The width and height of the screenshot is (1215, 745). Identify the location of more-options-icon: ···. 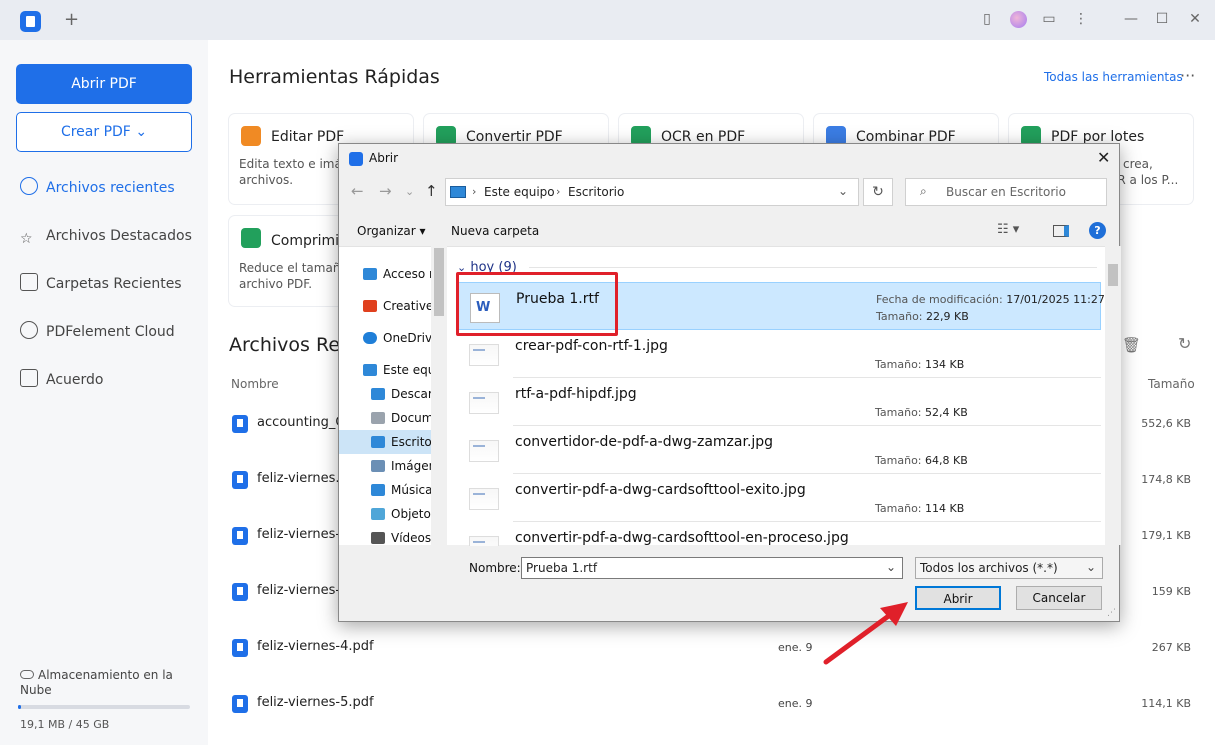
(1187, 75).